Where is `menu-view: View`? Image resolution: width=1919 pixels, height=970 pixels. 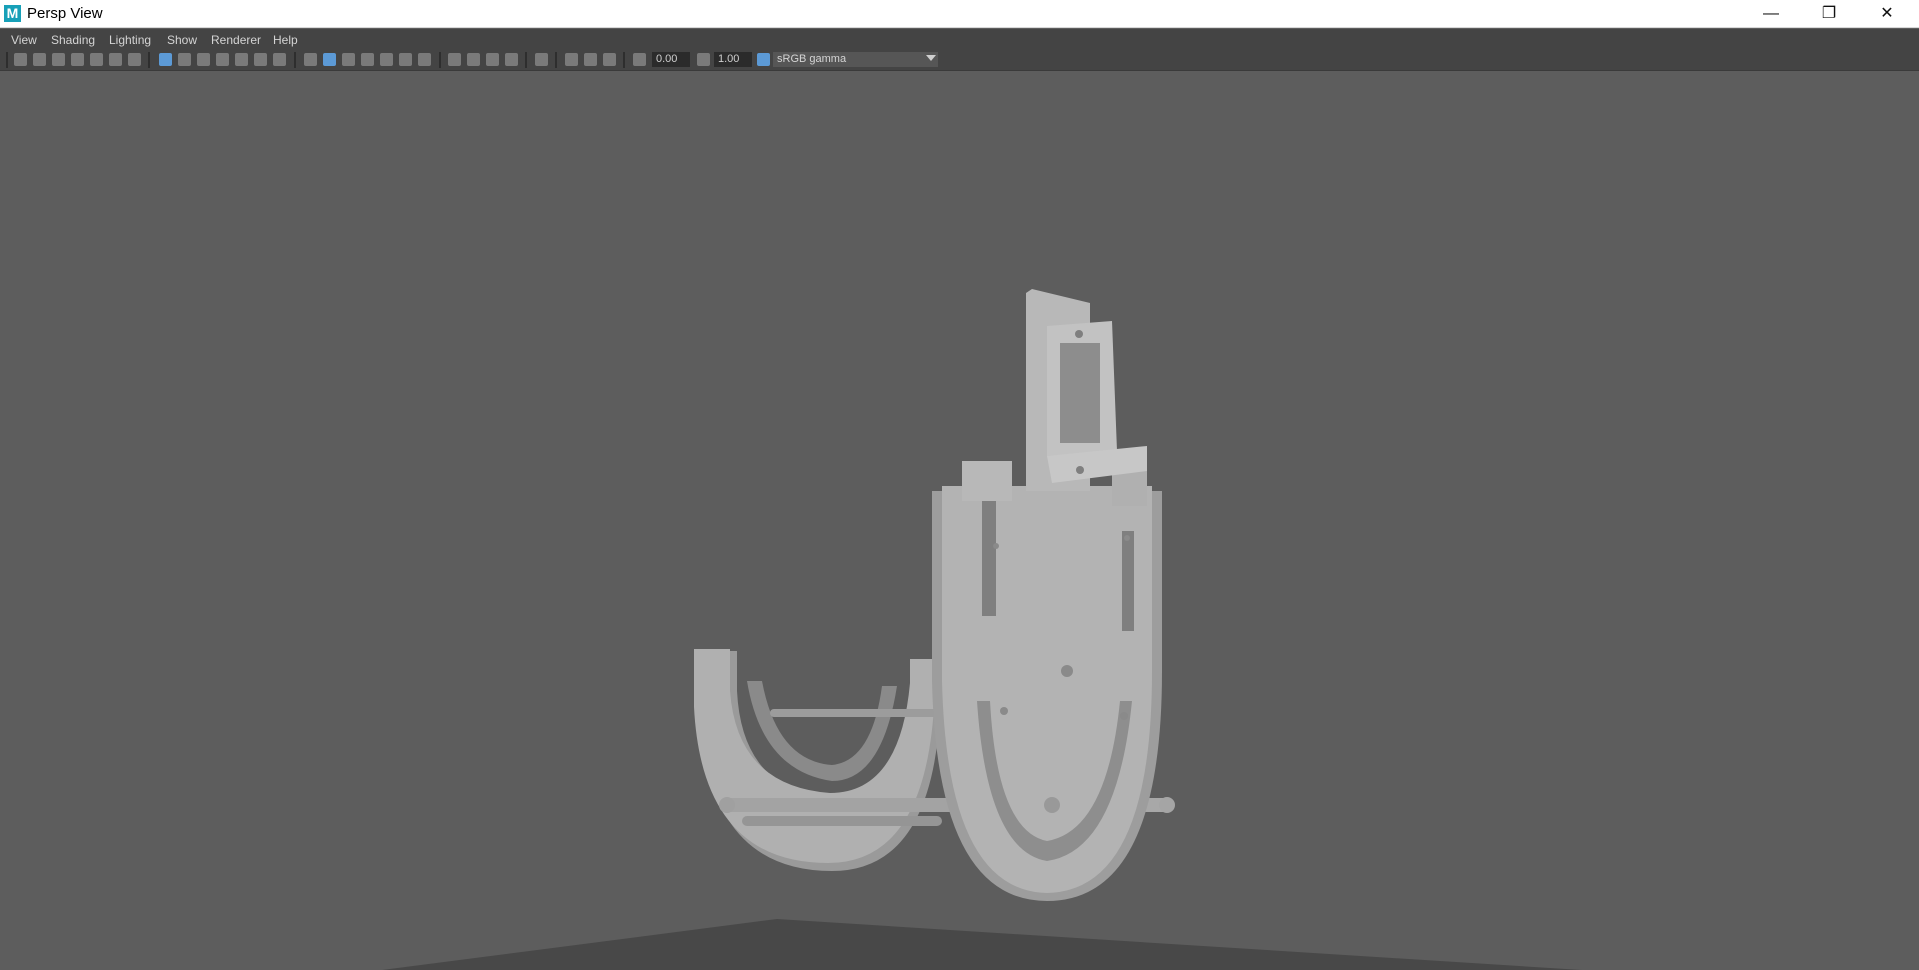
menu-view: View is located at coordinates (24, 40).